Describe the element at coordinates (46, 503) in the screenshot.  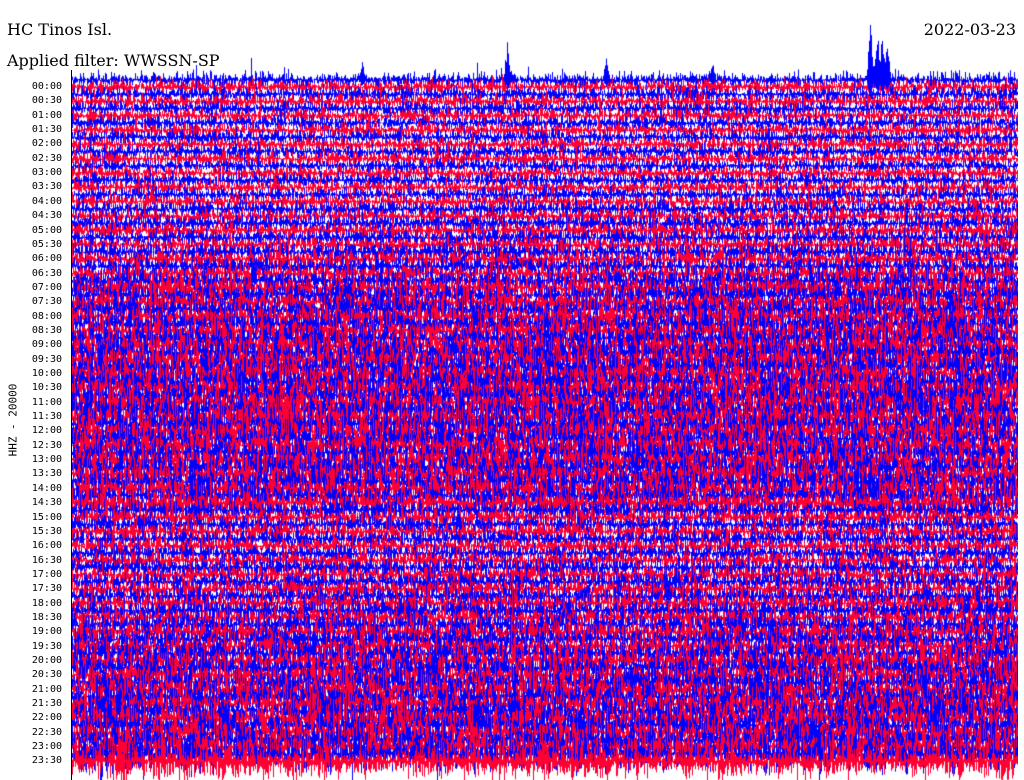
I see `tick-label: 14:30` at that location.